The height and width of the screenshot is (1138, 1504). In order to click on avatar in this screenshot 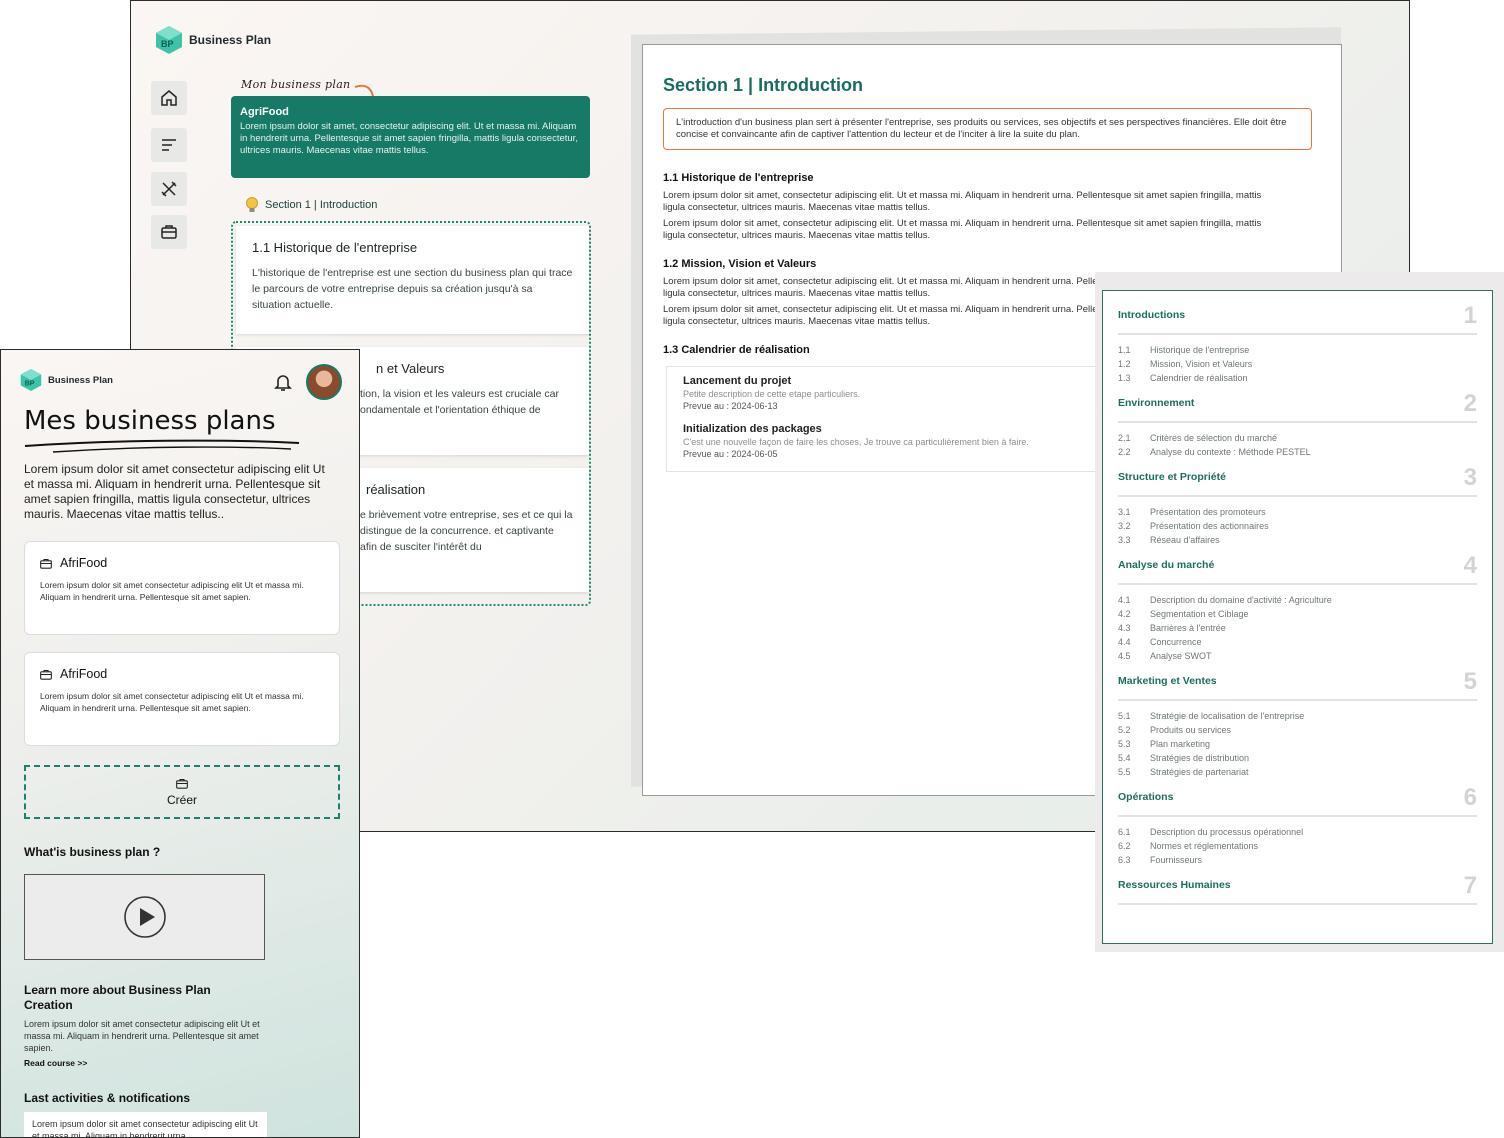, I will do `click(324, 382)`.